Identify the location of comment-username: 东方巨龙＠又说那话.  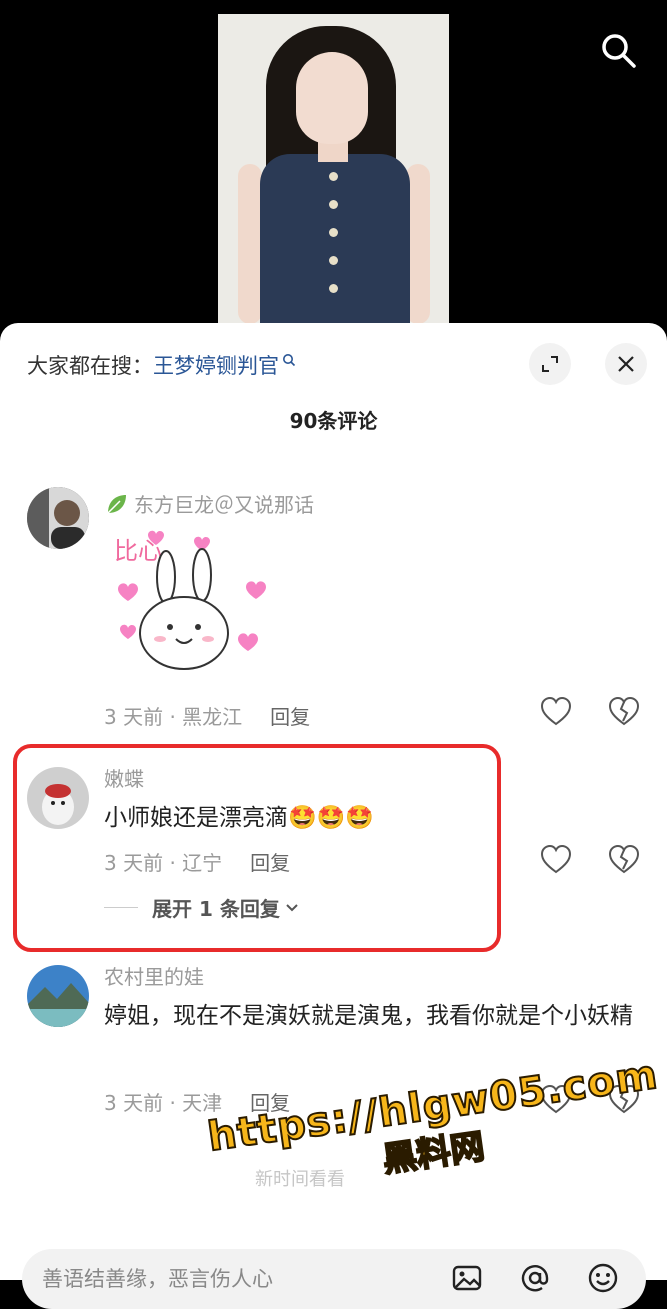
(224, 503).